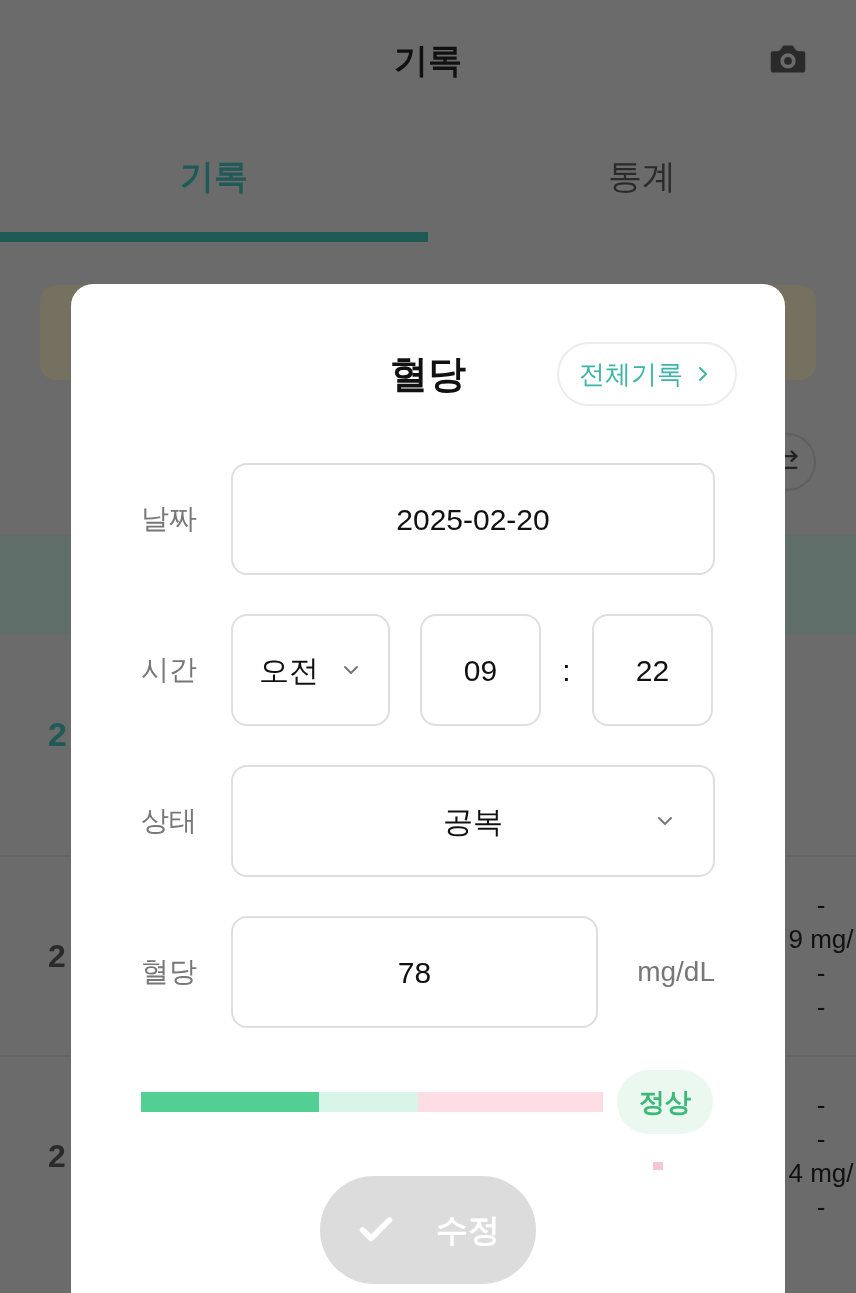  I want to click on status-badge: 정상, so click(665, 1102).